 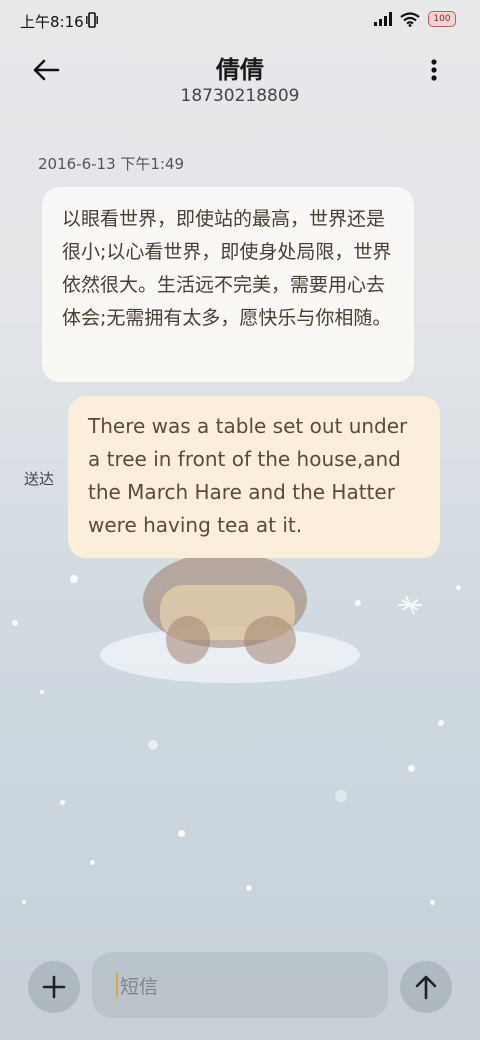 I want to click on send-button, so click(x=426, y=987).